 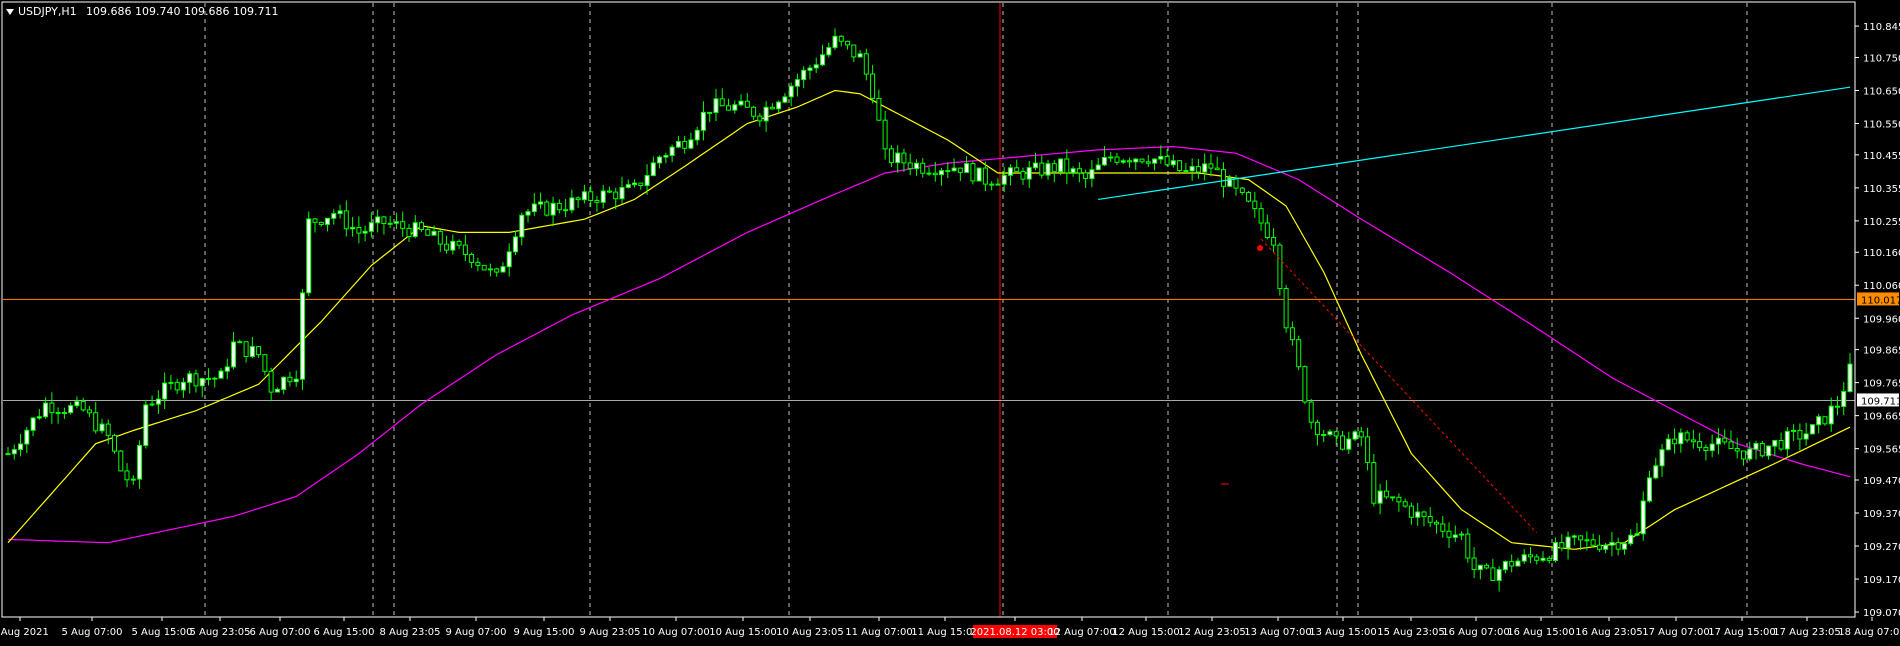 What do you see at coordinates (1881, 222) in the screenshot?
I see `y-tick-label: 110.255` at bounding box center [1881, 222].